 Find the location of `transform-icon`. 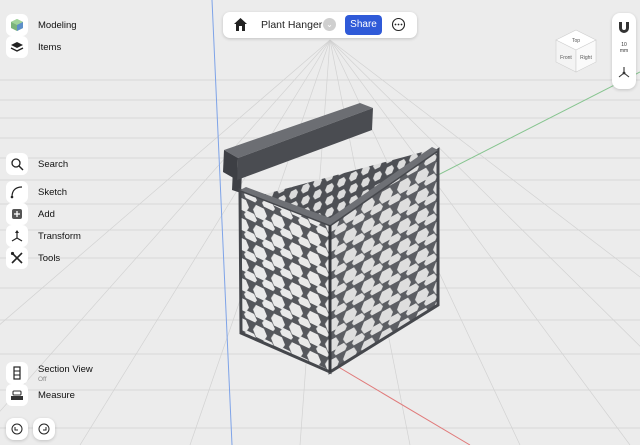

transform-icon is located at coordinates (17, 236).